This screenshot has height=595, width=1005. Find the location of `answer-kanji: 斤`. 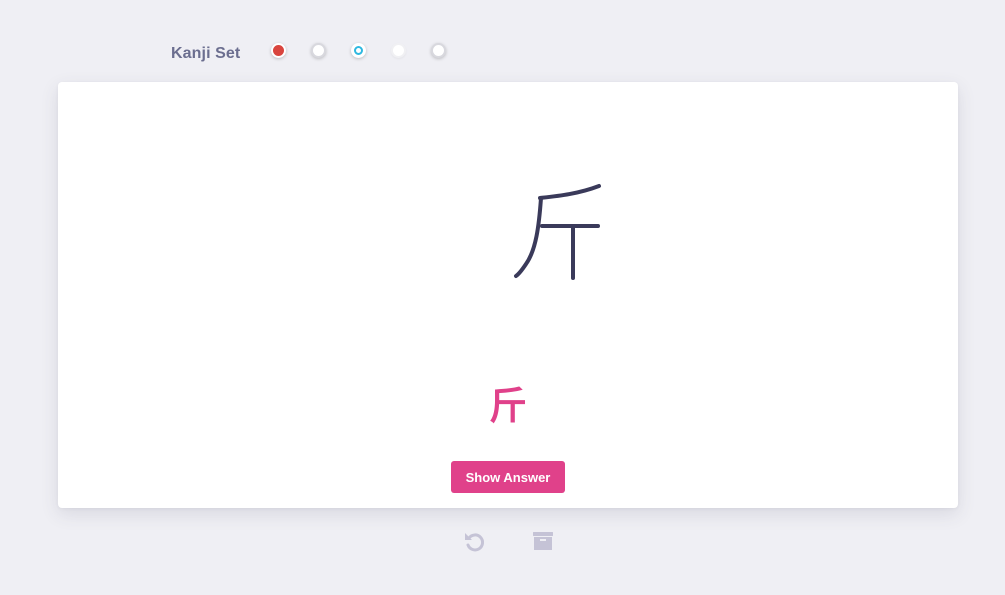

answer-kanji: 斤 is located at coordinates (507, 407).